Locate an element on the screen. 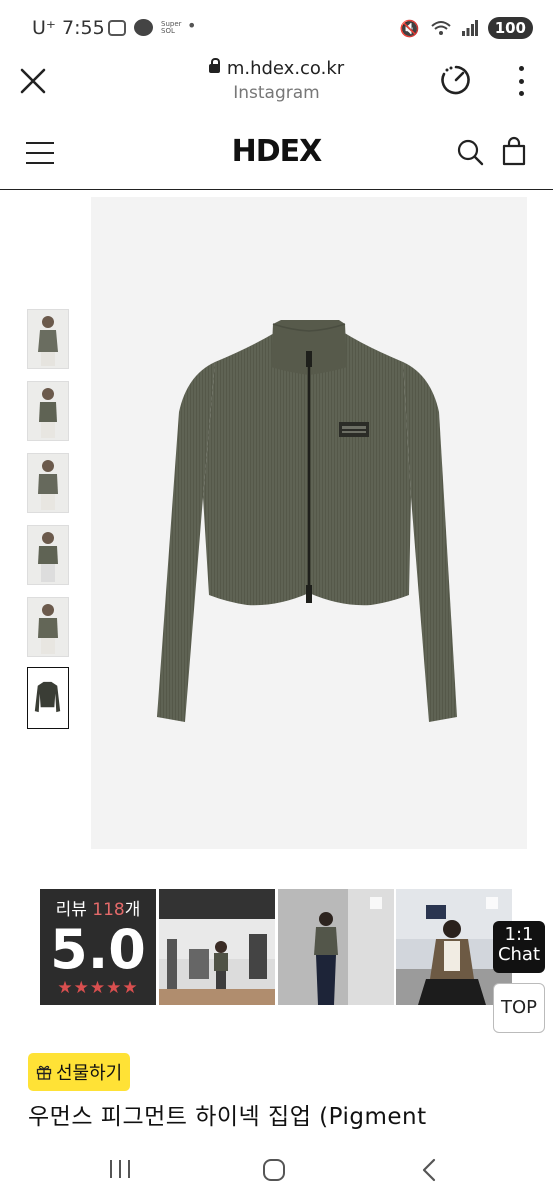 This screenshot has height=1200, width=553. message-icon is located at coordinates (143, 27).